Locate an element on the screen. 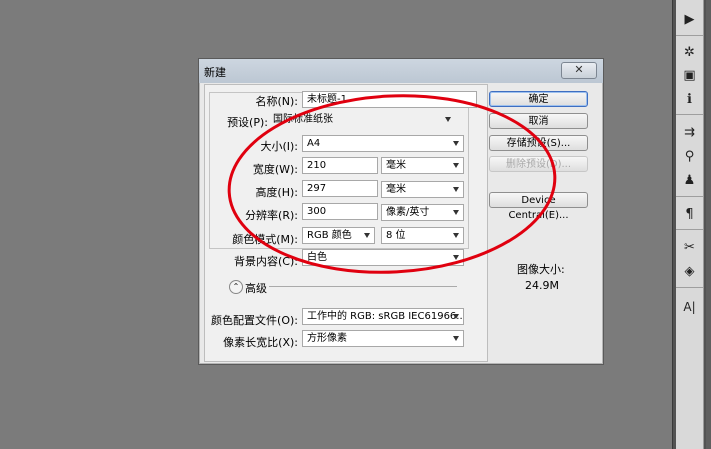 This screenshot has width=711, height=449. width-unit-value: 毫米 is located at coordinates (396, 165).